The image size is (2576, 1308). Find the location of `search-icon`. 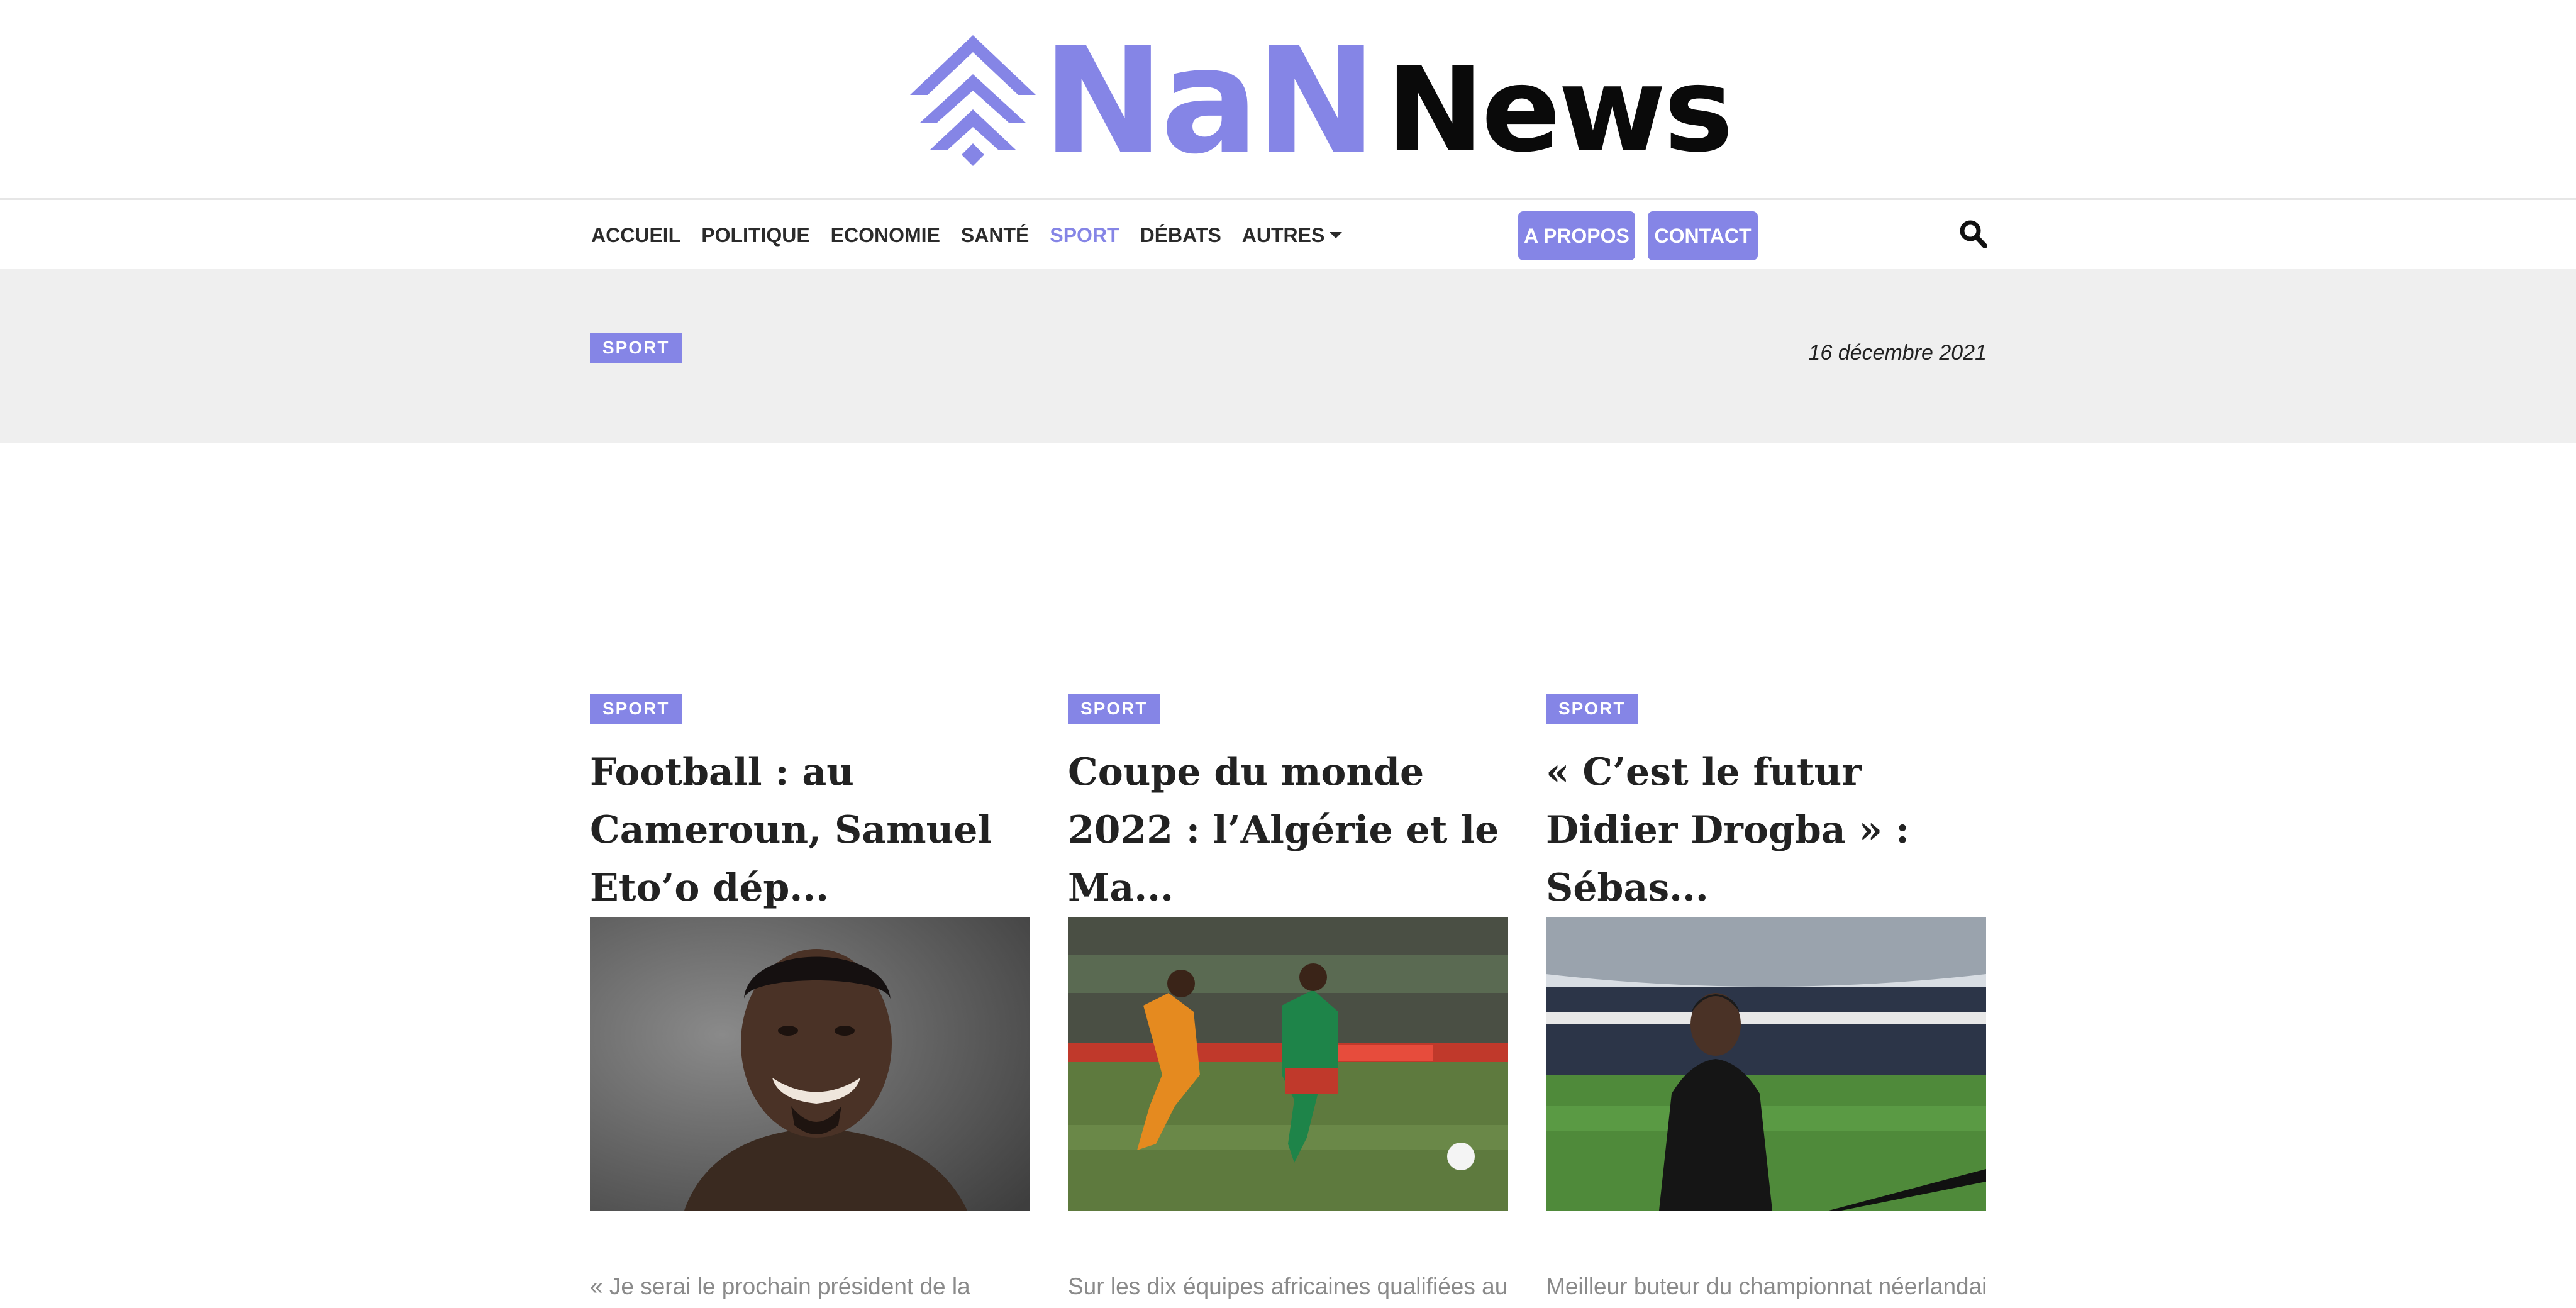

search-icon is located at coordinates (1973, 234).